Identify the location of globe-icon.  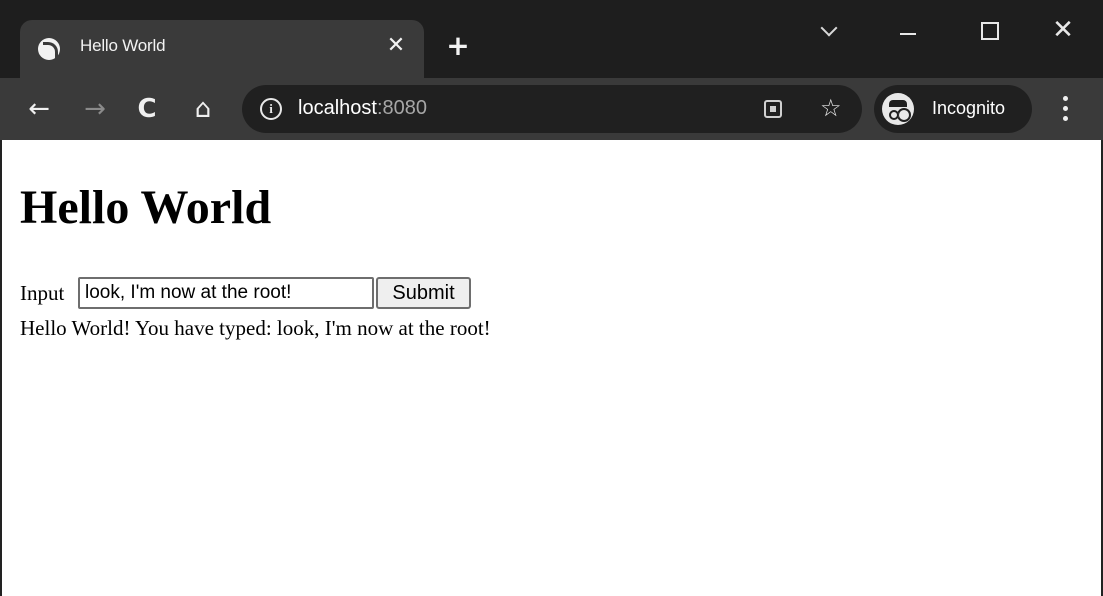
(49, 49).